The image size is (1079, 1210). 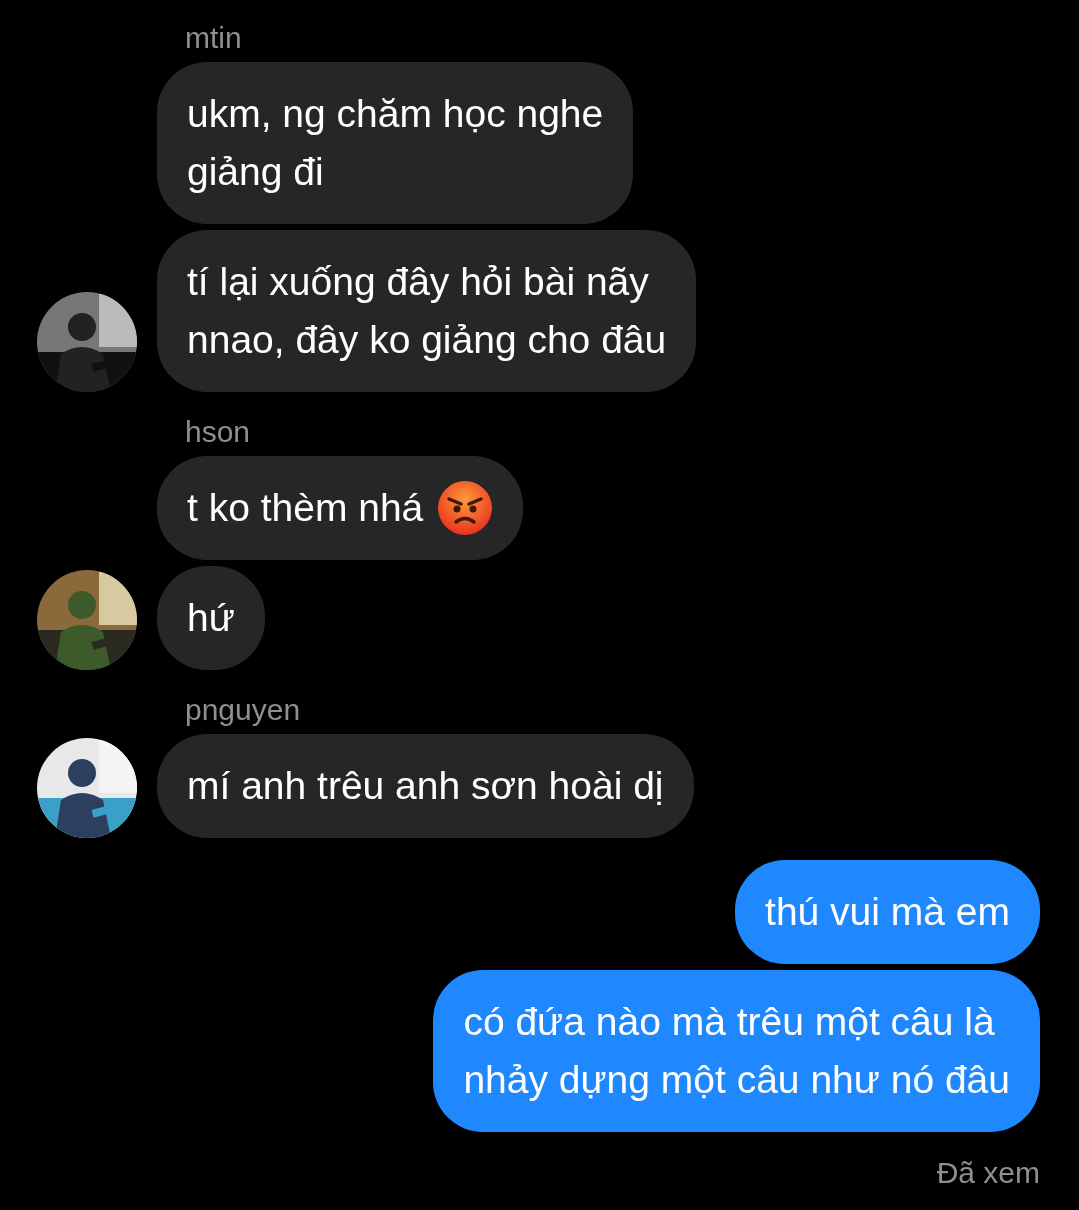 I want to click on message-text: t ko thèm nhá, so click(x=305, y=508).